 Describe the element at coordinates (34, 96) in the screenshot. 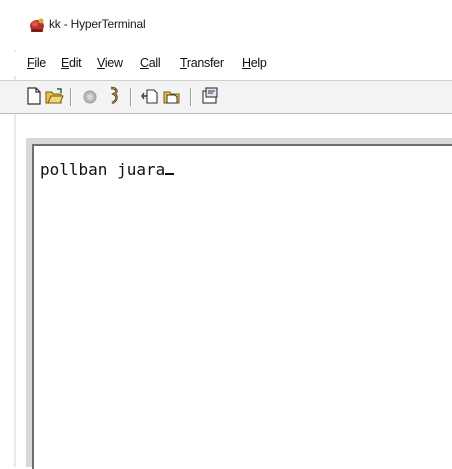

I see `new-icon` at that location.